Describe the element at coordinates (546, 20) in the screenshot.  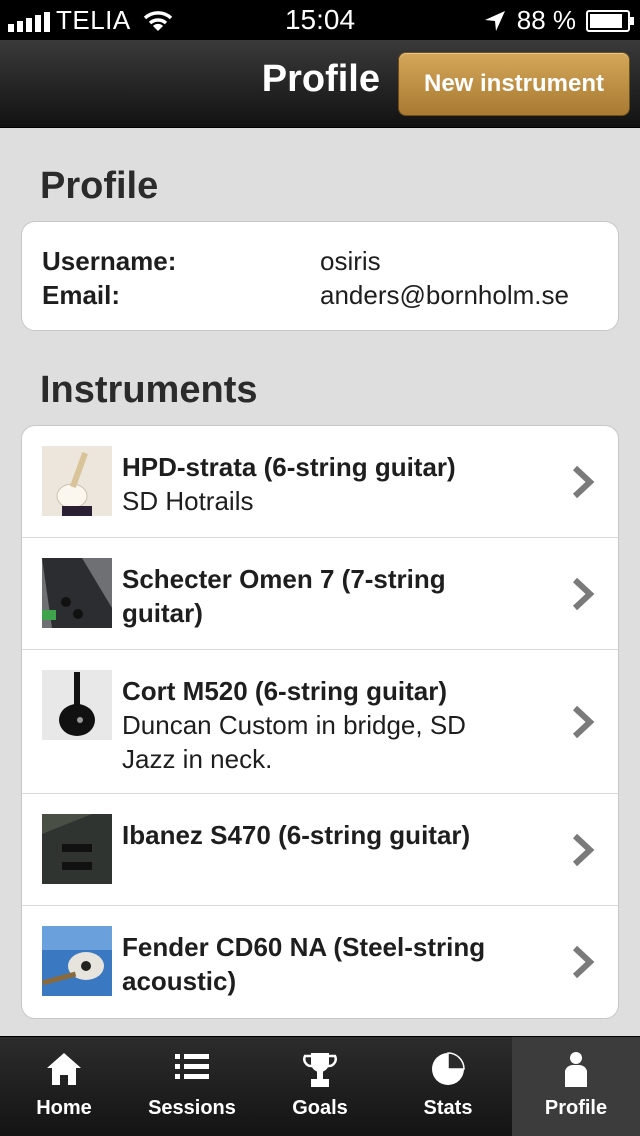
I see `battery-percent: 88 %` at that location.